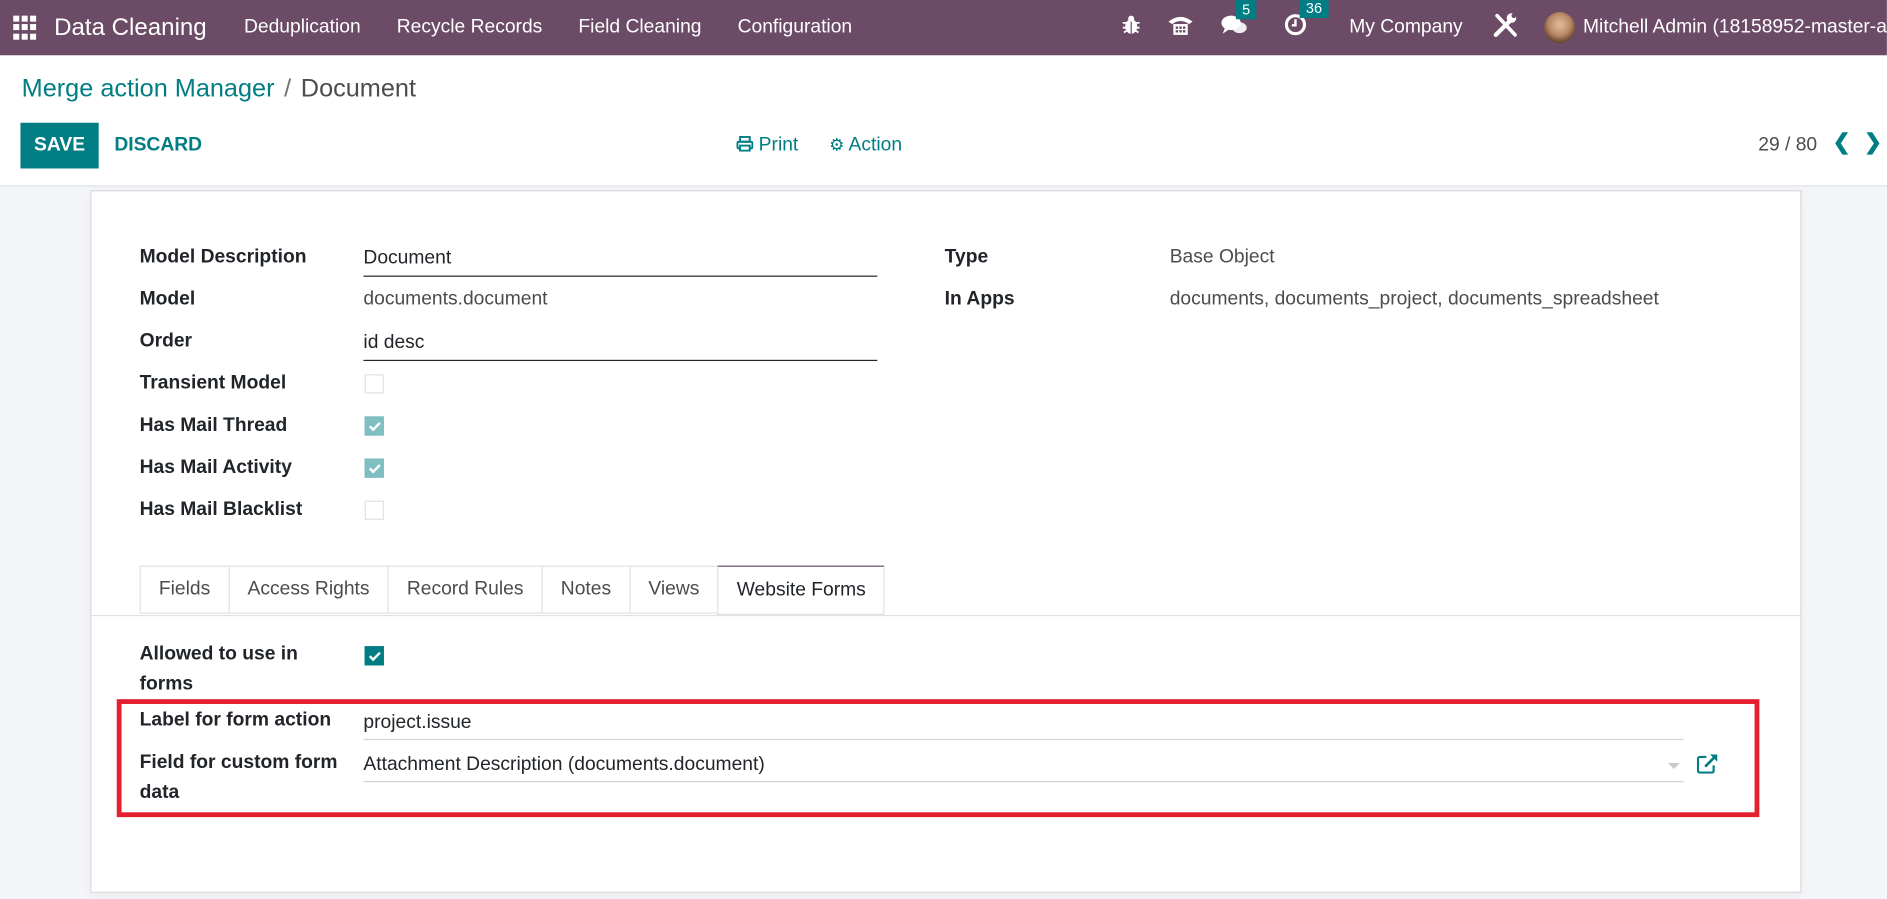 The height and width of the screenshot is (899, 1887). I want to click on breadcrumb-parent: Merge action Manager, so click(148, 89).